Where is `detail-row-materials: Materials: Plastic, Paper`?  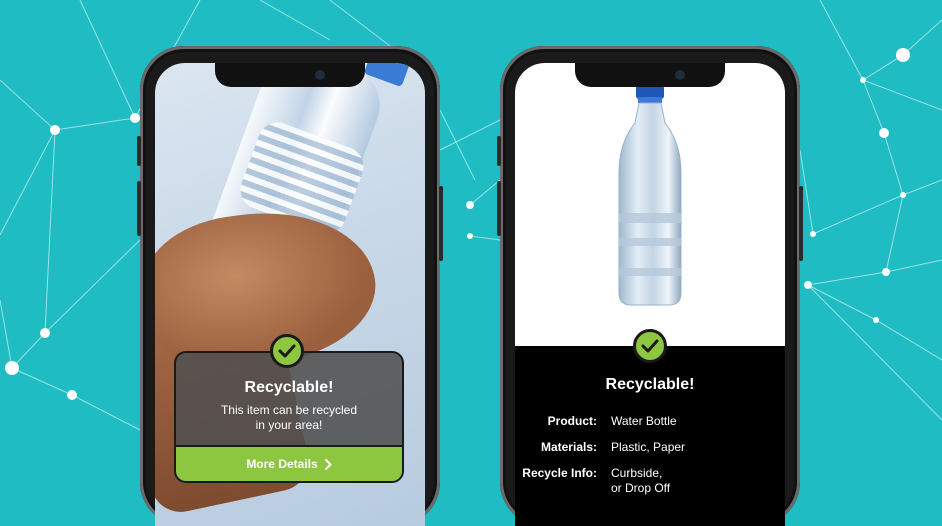
detail-row-materials: Materials: Plastic, Paper is located at coordinates (650, 447).